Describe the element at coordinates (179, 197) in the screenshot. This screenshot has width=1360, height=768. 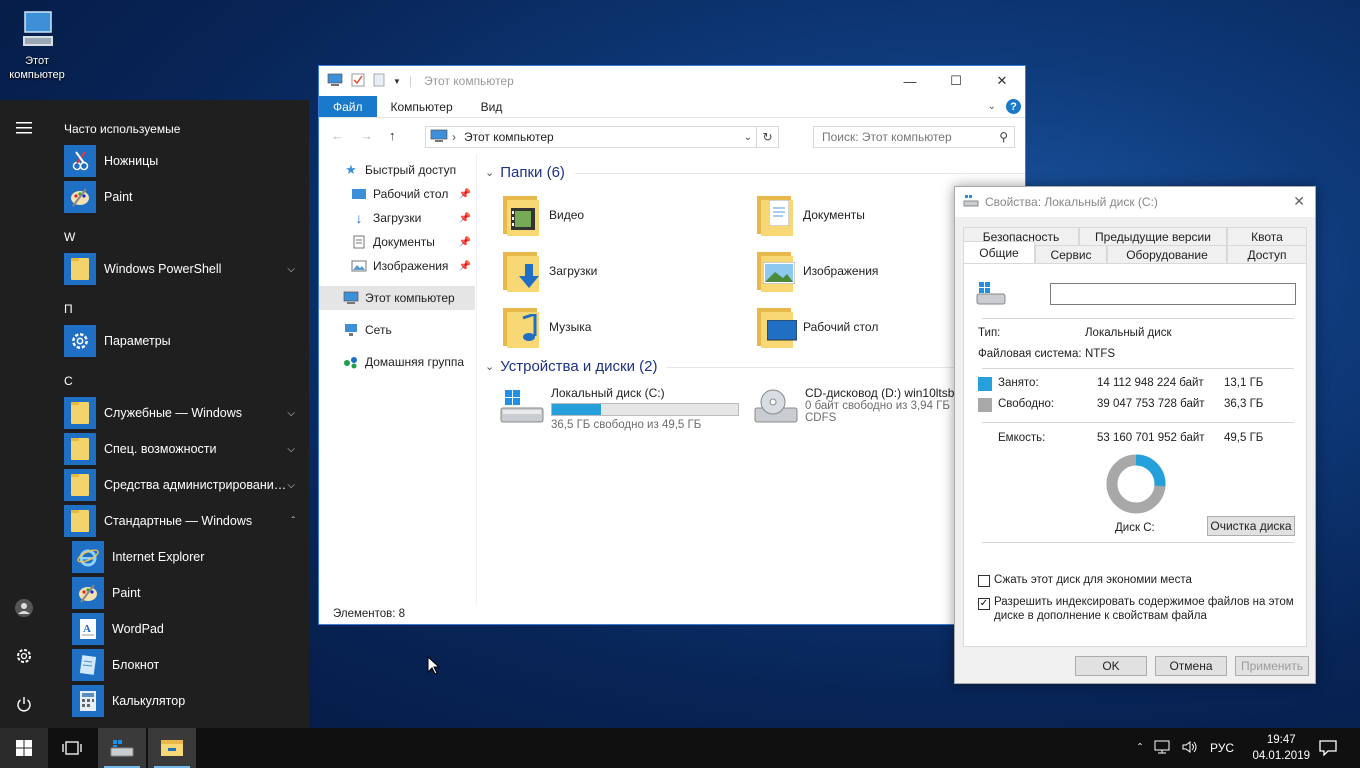
I see `app-paint: Paint` at that location.